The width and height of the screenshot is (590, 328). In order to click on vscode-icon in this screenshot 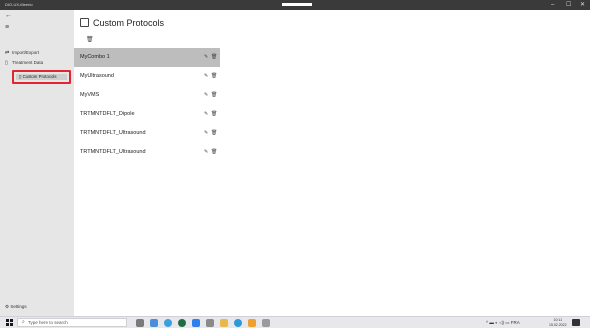, I will do `click(196, 323)`.